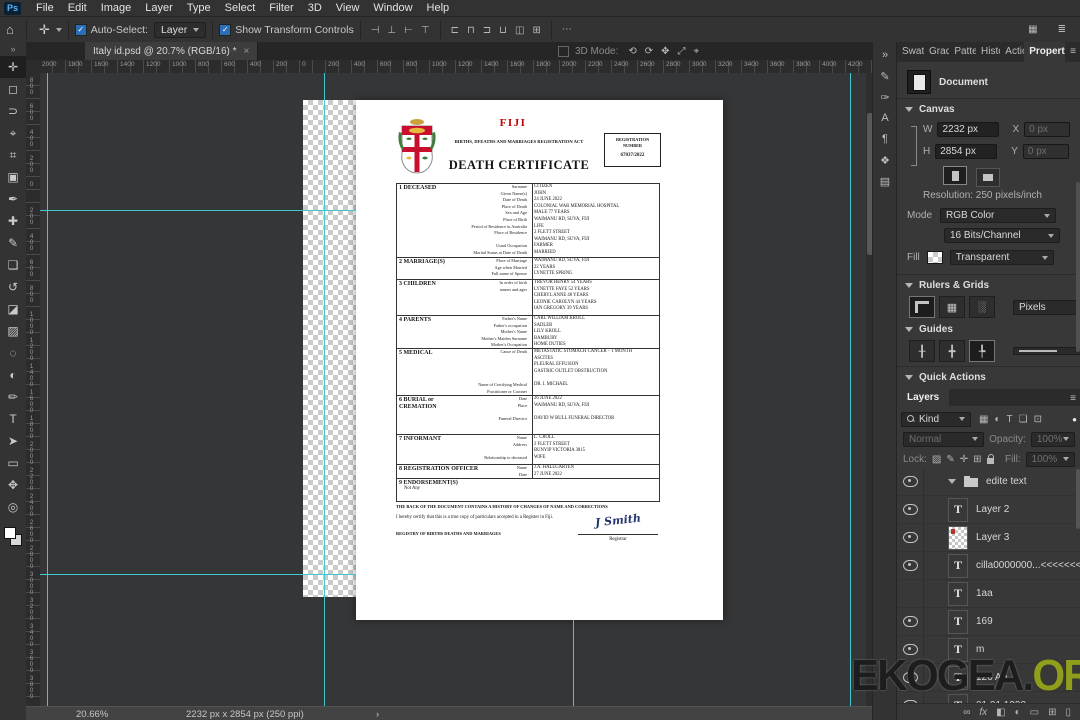  Describe the element at coordinates (116, 8) in the screenshot. I see `menu-item-image: Image` at that location.